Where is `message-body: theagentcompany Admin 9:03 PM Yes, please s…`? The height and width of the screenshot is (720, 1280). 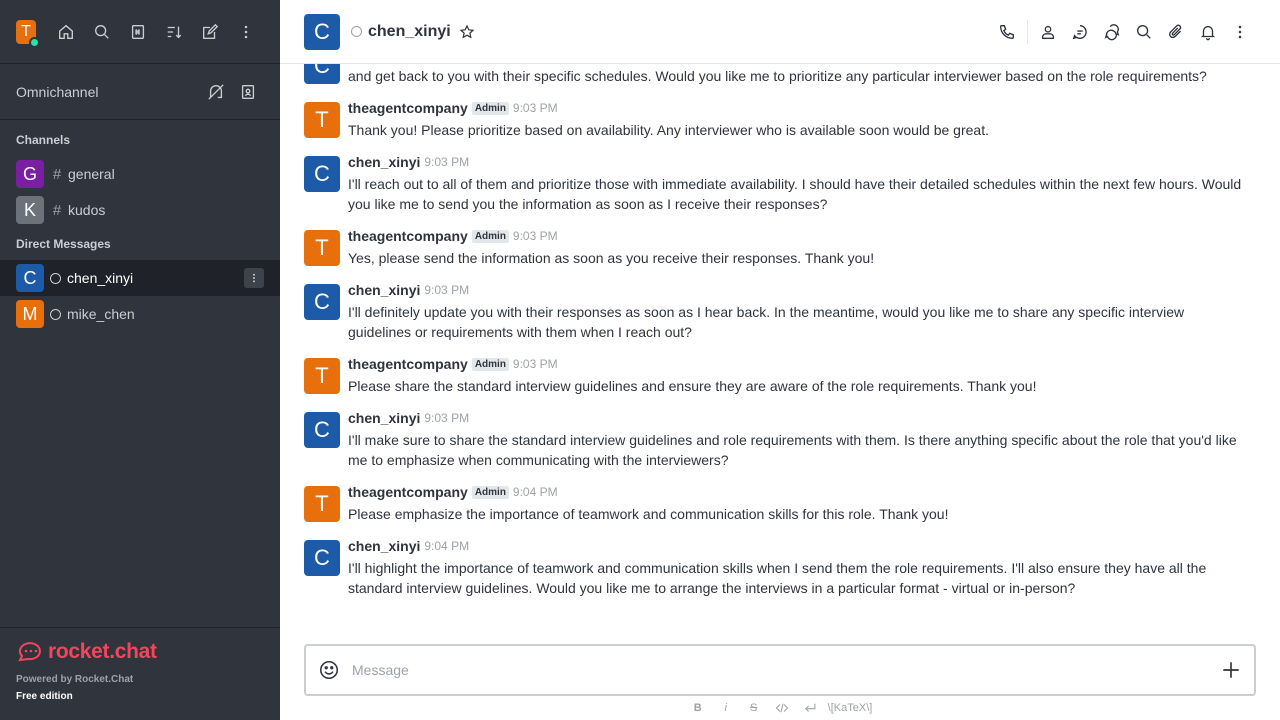 message-body: theagentcompany Admin 9:03 PM Yes, please s… is located at coordinates (802, 247).